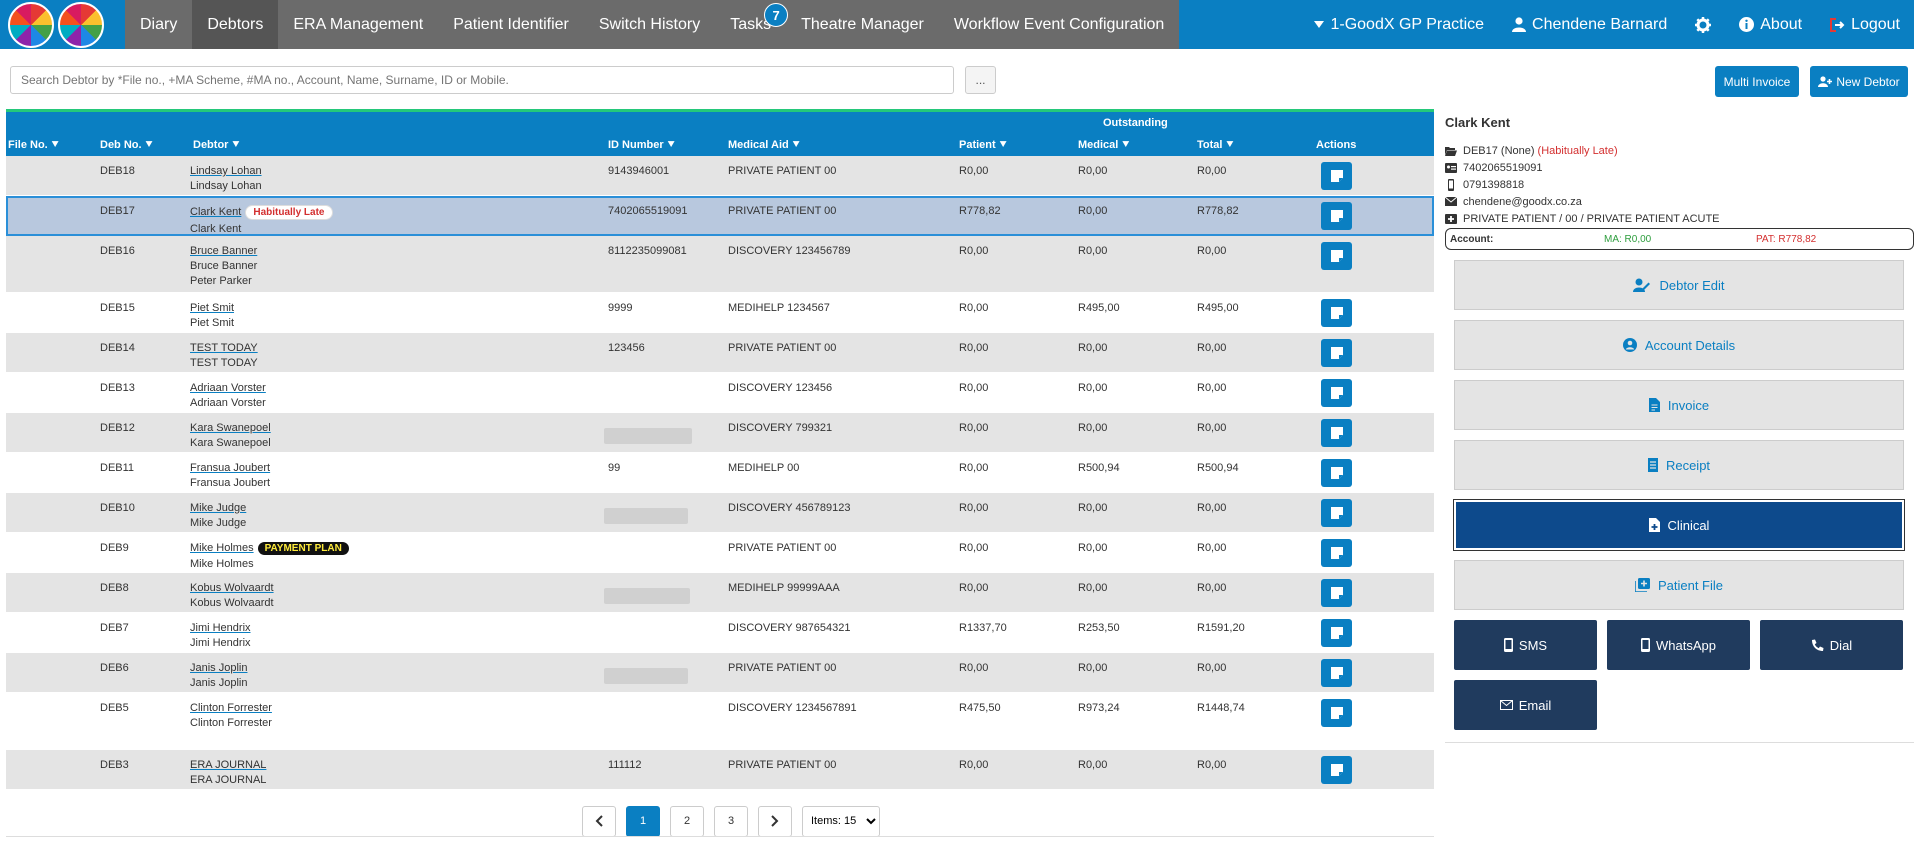  I want to click on new-debtor-button: New Debtor, so click(1859, 81).